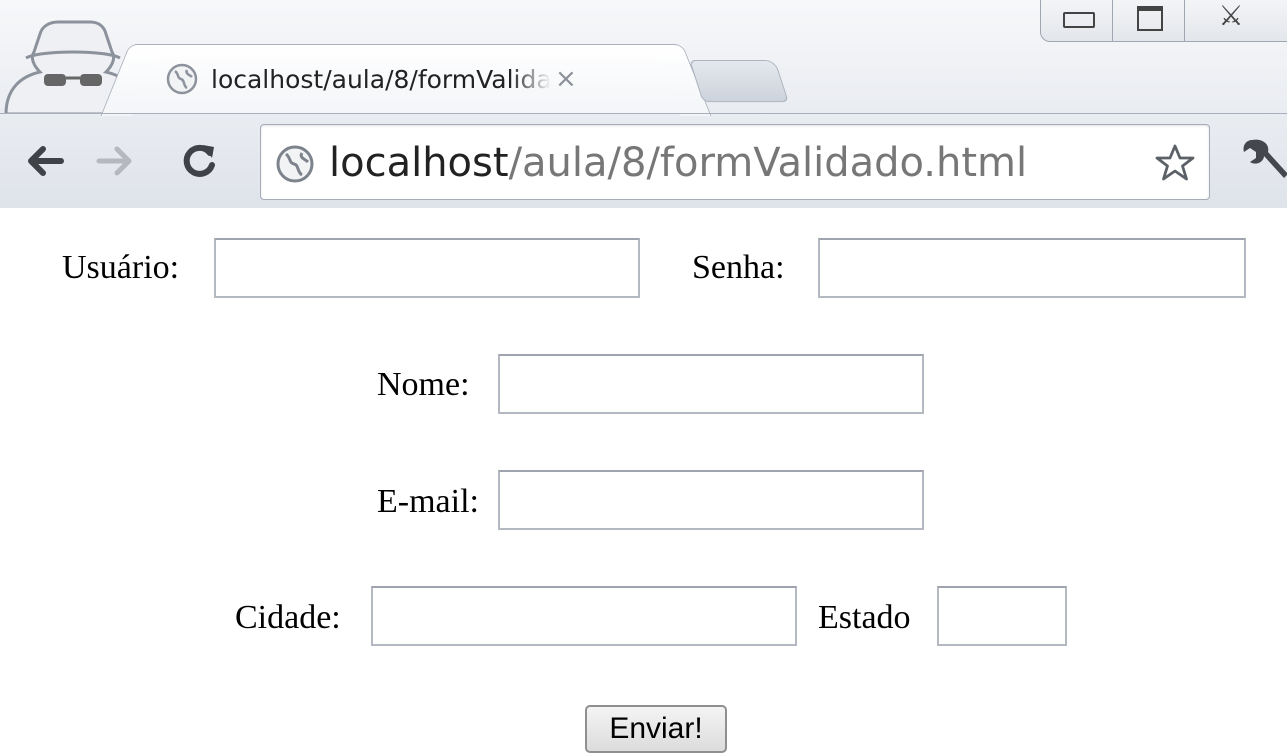 The image size is (1287, 755). What do you see at coordinates (656, 729) in the screenshot?
I see `submit-button: Enviar!` at bounding box center [656, 729].